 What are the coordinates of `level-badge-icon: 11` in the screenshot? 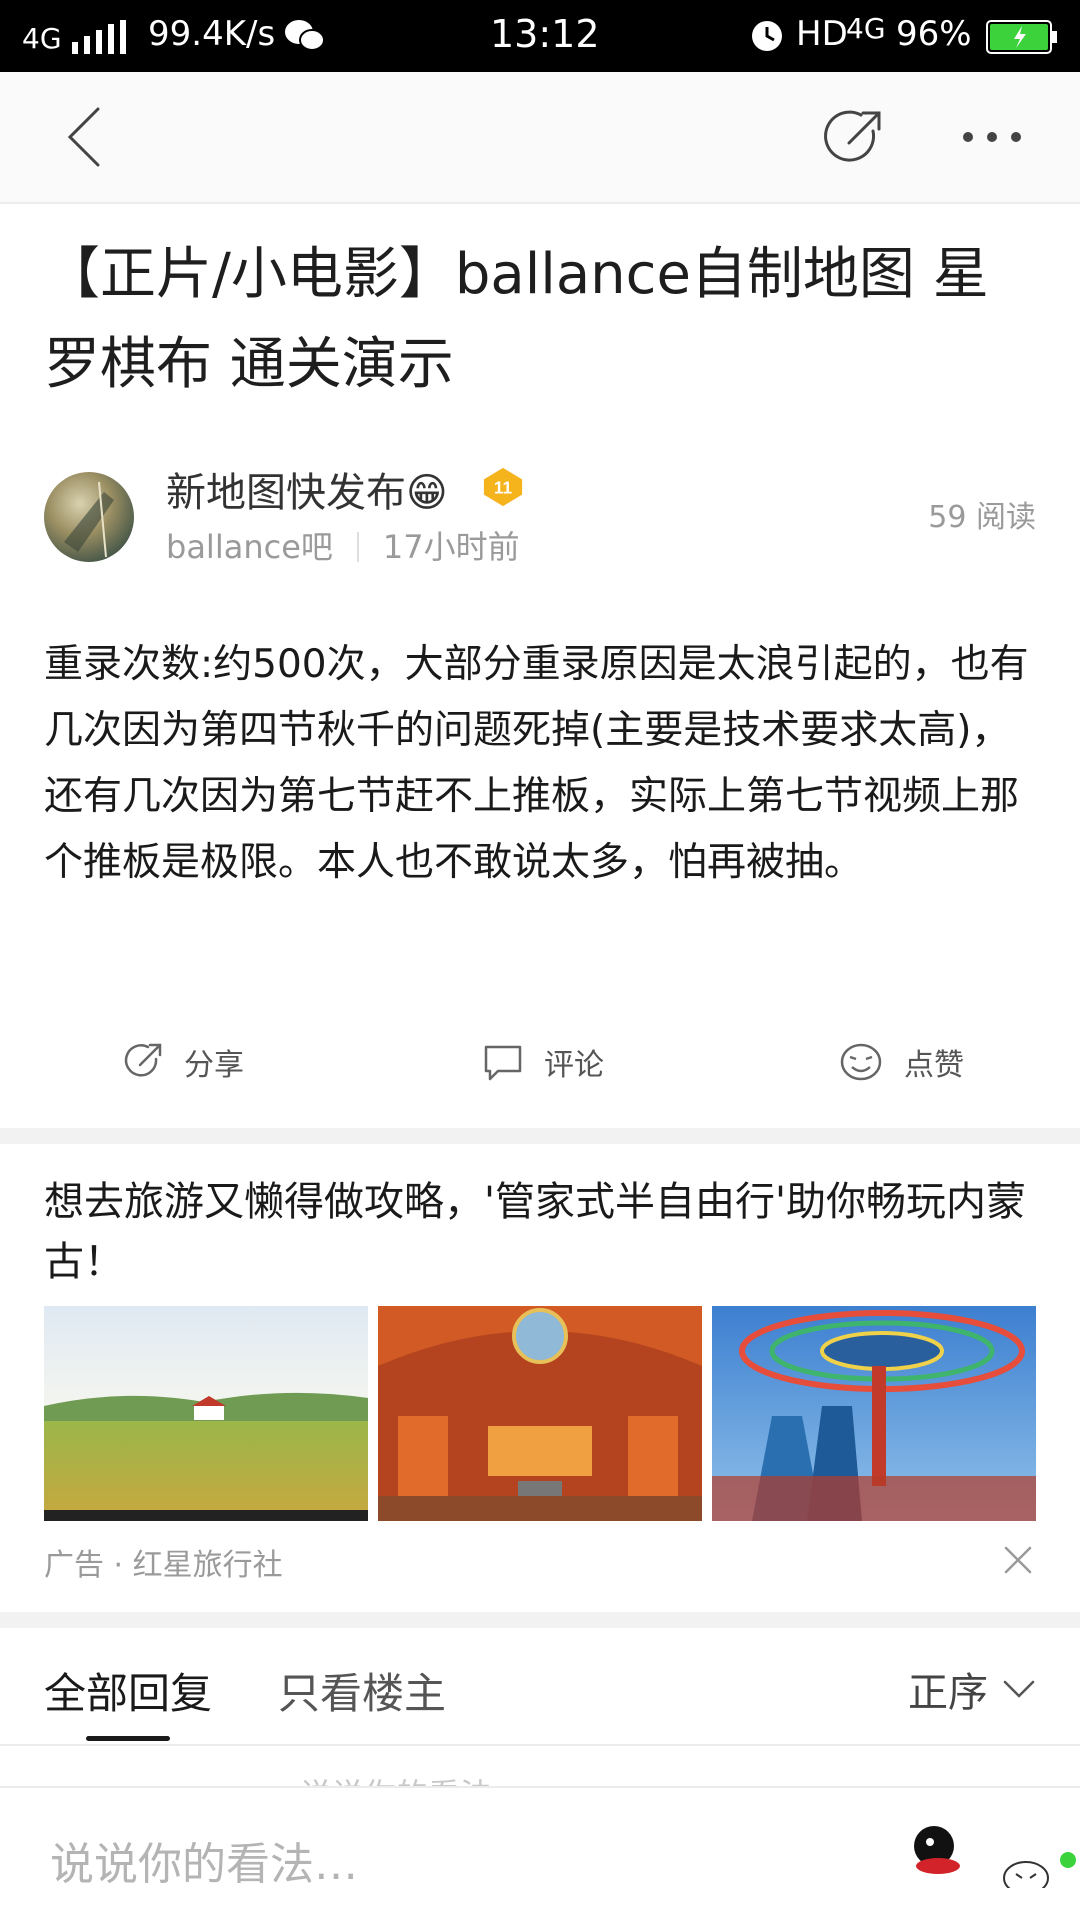 It's located at (503, 487).